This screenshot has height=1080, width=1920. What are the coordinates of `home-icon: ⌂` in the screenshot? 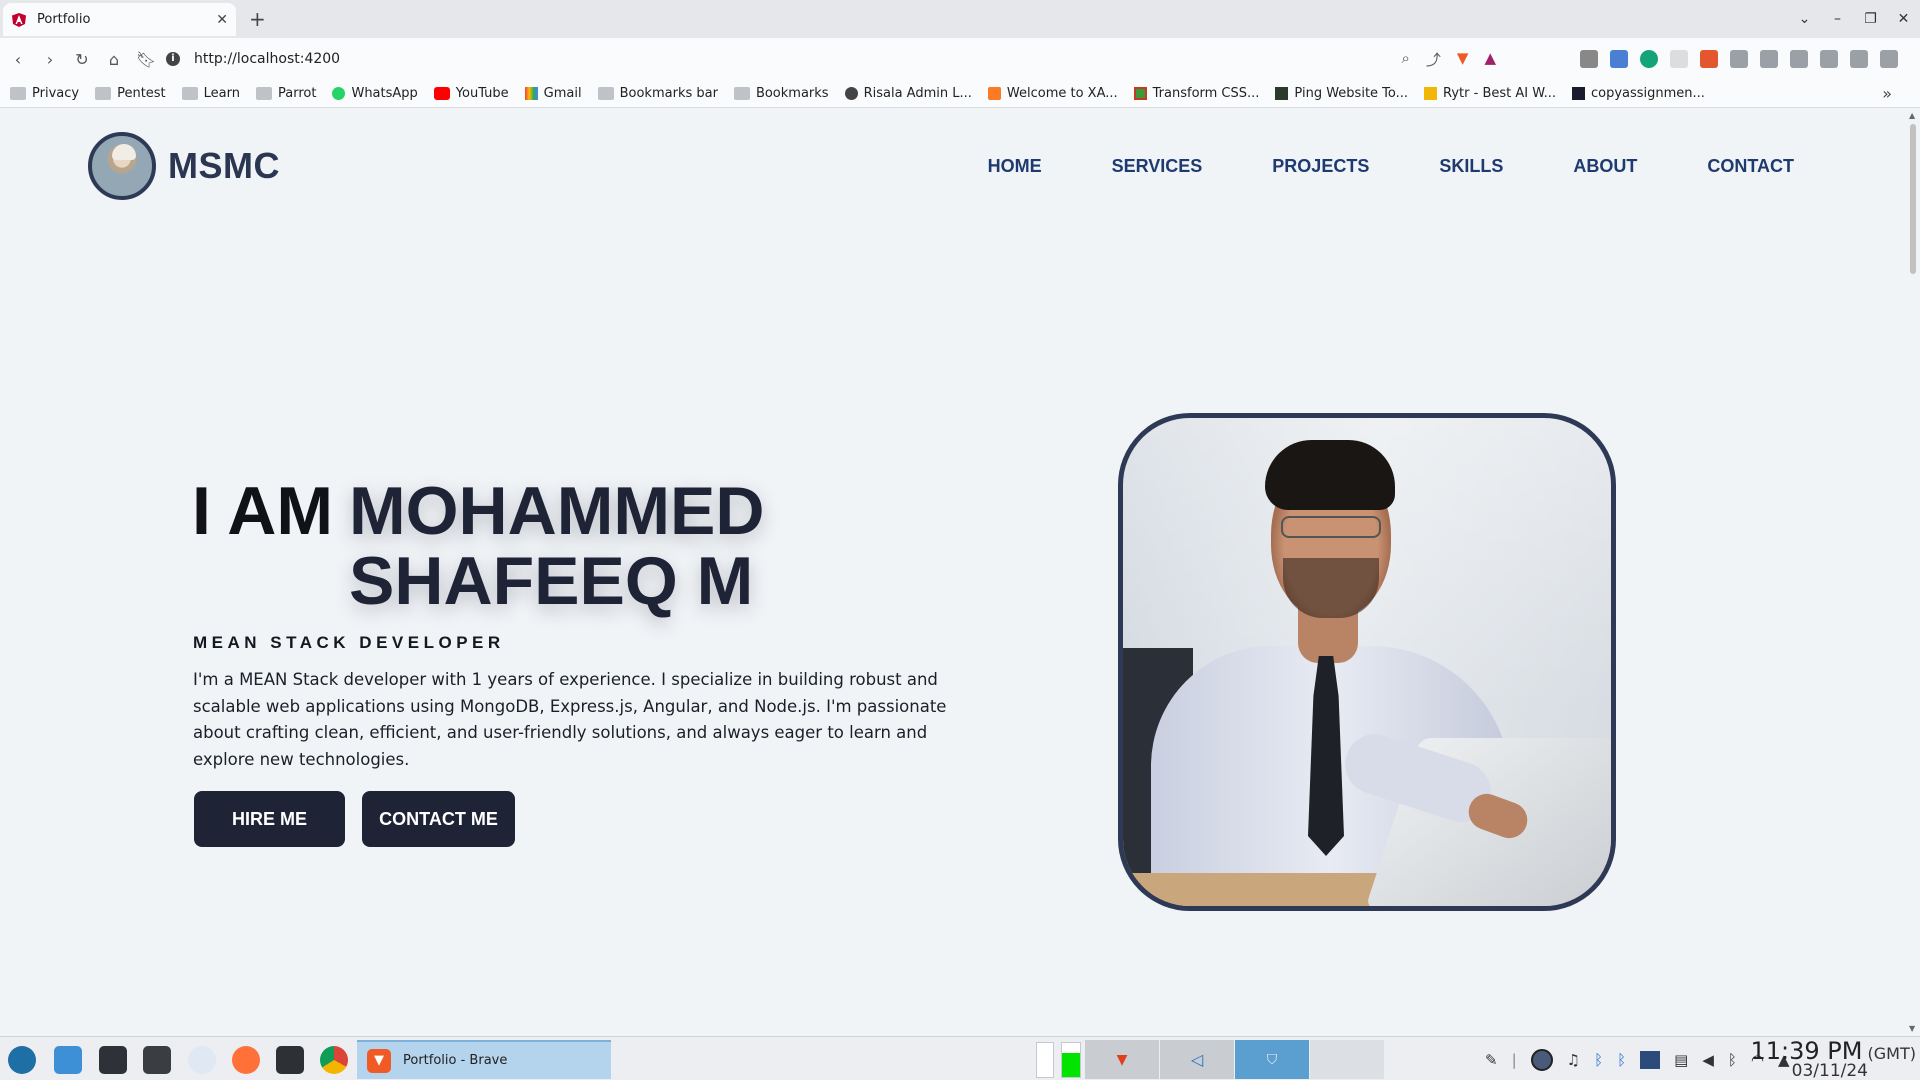 It's located at (114, 59).